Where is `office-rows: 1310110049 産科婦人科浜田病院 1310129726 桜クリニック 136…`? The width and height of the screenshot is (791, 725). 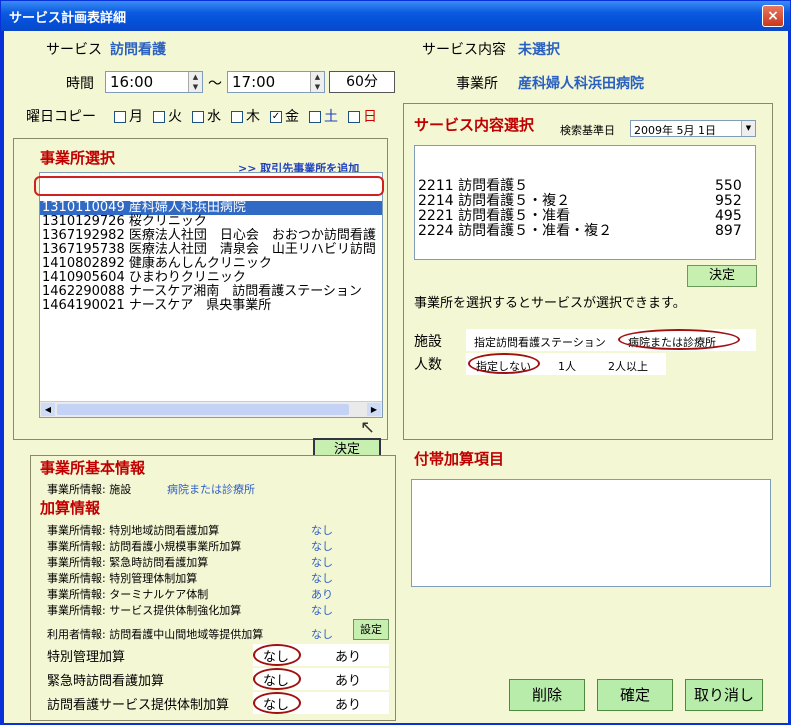 office-rows: 1310110049 産科婦人科浜田病院 1310129726 桜クリニック 136… is located at coordinates (211, 257).